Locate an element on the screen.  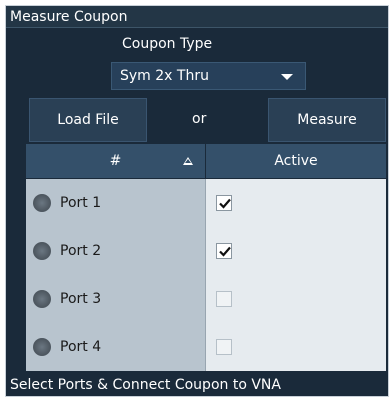
port-label: Port 3 is located at coordinates (81, 299).